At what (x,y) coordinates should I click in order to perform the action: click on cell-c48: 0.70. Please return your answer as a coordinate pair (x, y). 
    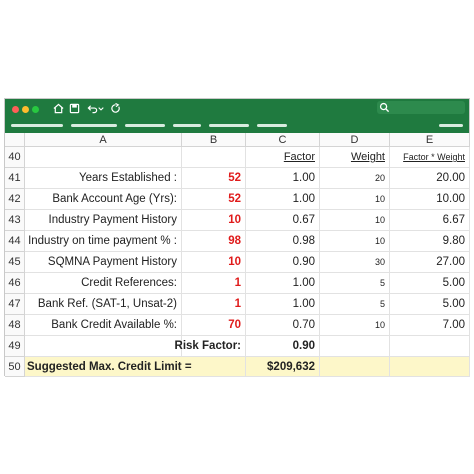
    Looking at the image, I should click on (283, 325).